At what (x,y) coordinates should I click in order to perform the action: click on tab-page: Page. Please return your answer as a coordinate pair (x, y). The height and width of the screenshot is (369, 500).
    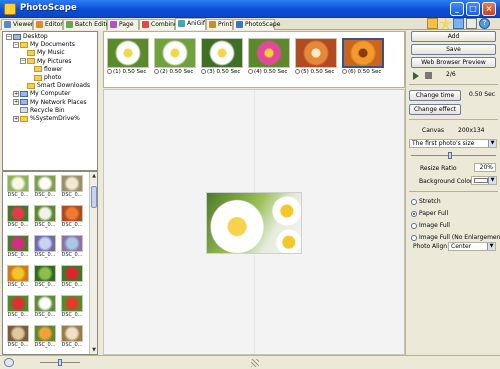
    Looking at the image, I should click on (123, 24).